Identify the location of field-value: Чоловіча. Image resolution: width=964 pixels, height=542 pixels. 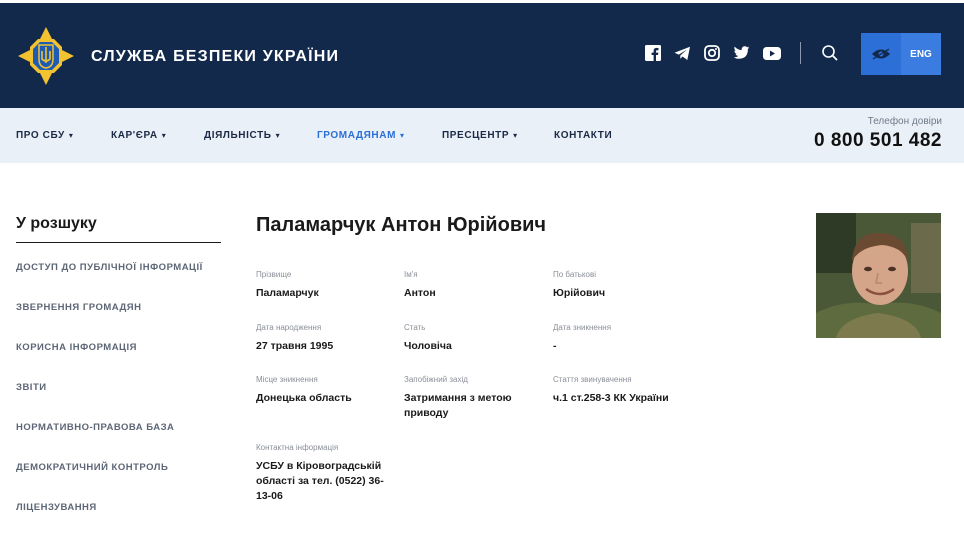
(428, 346).